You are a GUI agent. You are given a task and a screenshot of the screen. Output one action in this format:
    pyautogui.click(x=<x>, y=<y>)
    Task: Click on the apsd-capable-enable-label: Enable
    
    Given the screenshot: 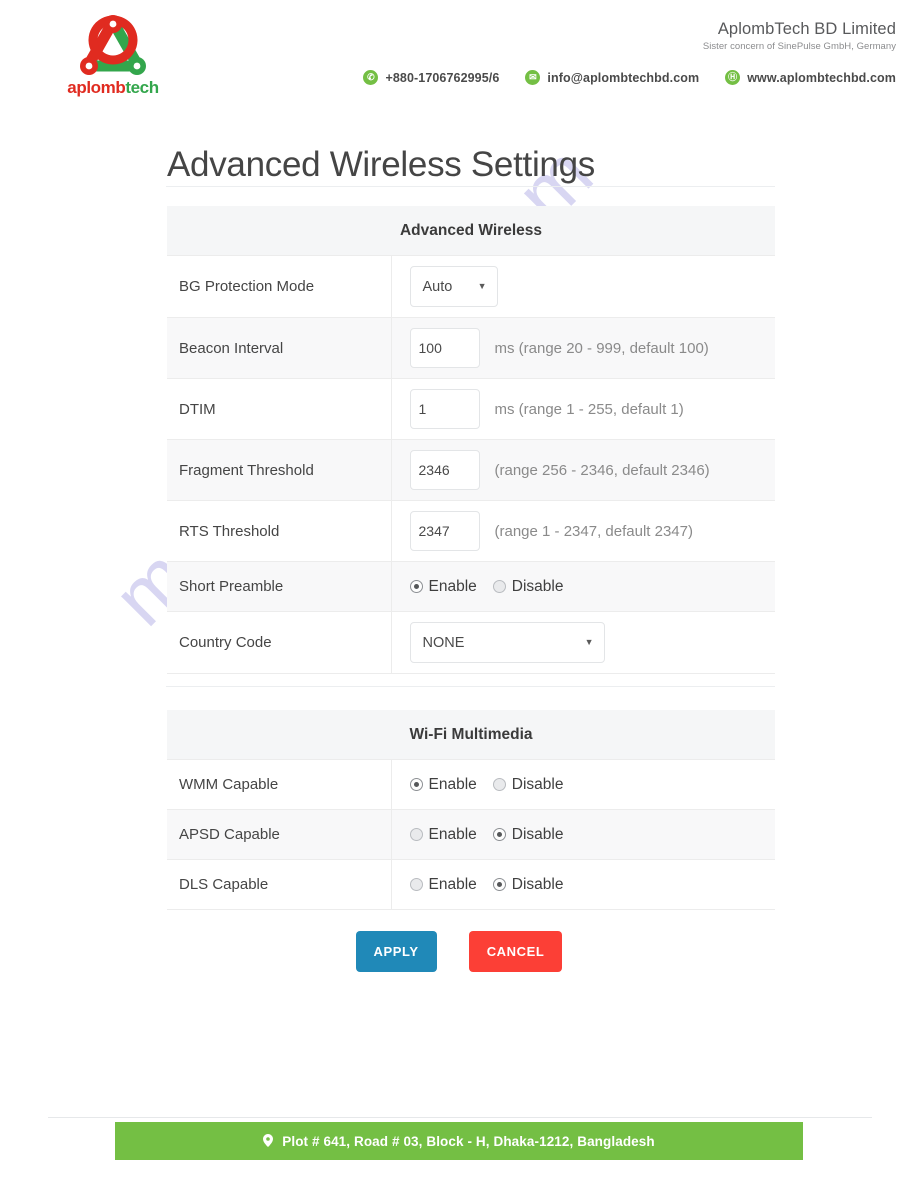 What is the action you would take?
    pyautogui.click(x=452, y=834)
    